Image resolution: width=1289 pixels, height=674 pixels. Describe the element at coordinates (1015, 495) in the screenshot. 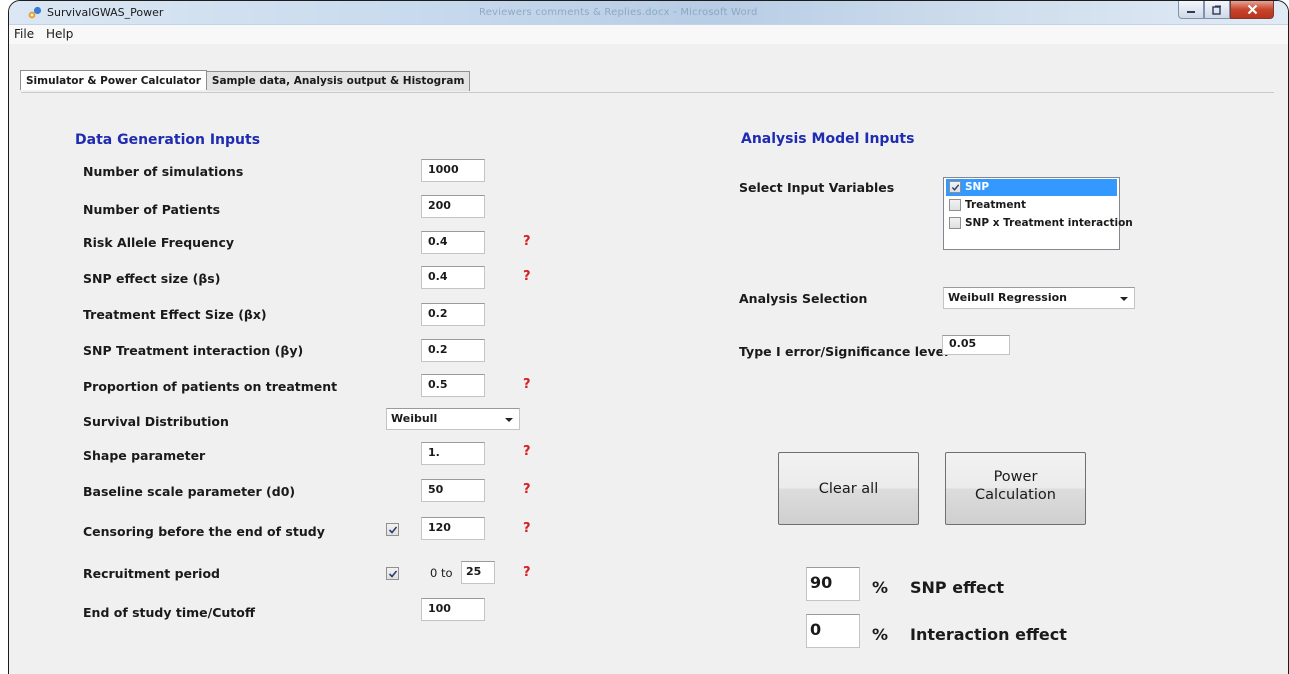

I see `power-calculation-label-line2: Calculation` at that location.